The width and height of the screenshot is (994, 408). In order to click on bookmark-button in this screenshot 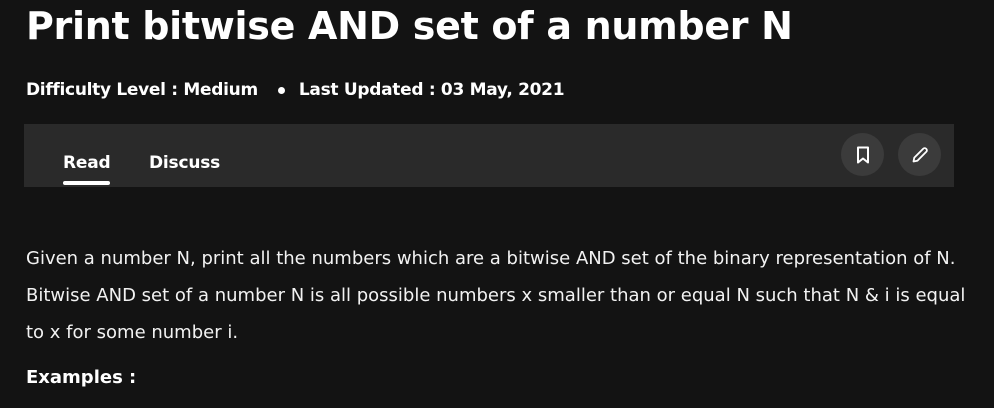, I will do `click(862, 154)`.